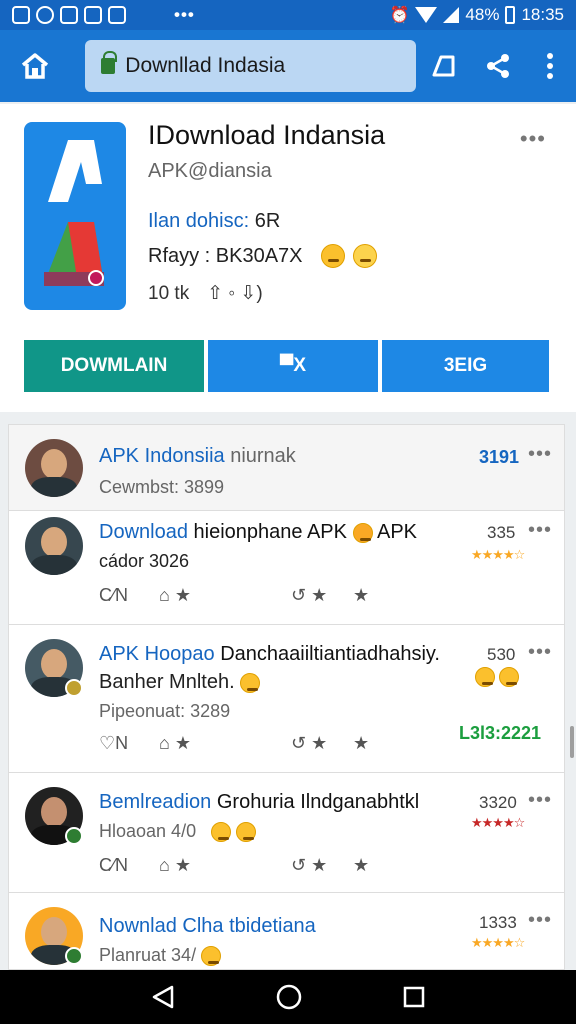 This screenshot has width=576, height=1024. I want to click on review-subtitle: Planruat 34/, so click(160, 956).